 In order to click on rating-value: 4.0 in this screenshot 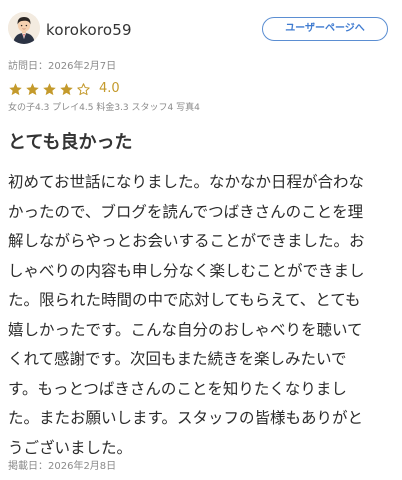, I will do `click(109, 88)`.